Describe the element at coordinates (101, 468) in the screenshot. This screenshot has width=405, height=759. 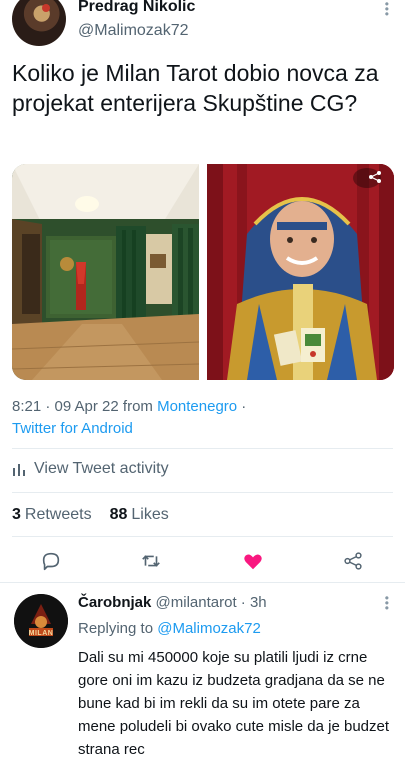
I see `view-activity-label: View Tweet activity` at that location.